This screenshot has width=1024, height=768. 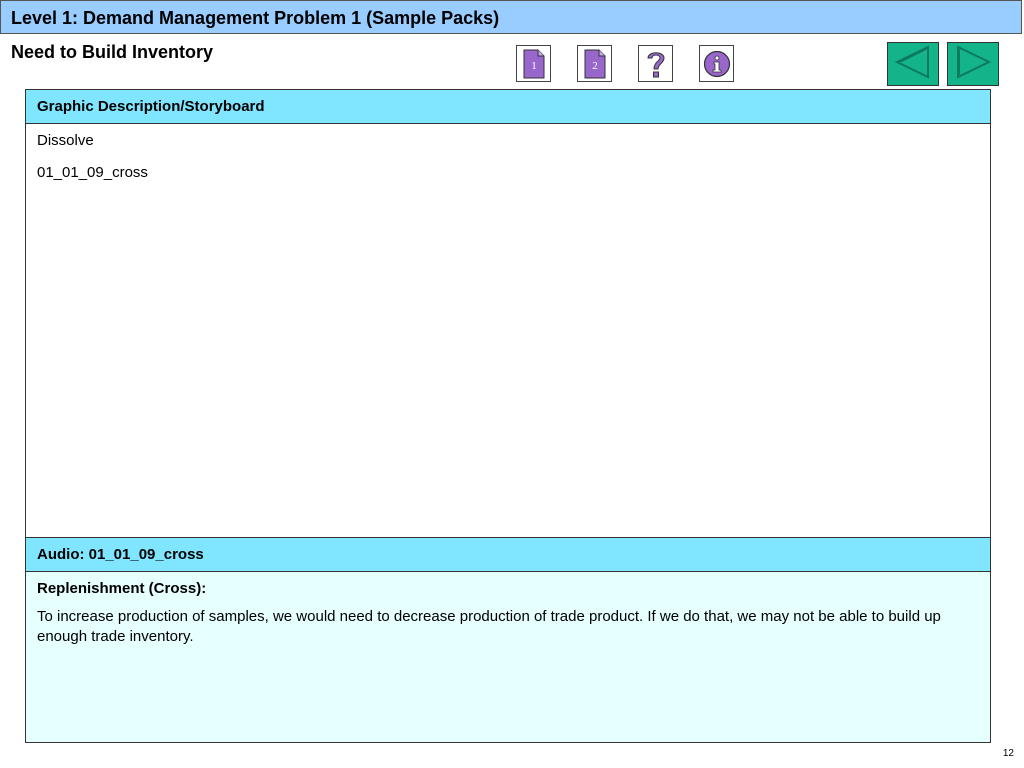 I want to click on page-1-button: 1, so click(x=533, y=63).